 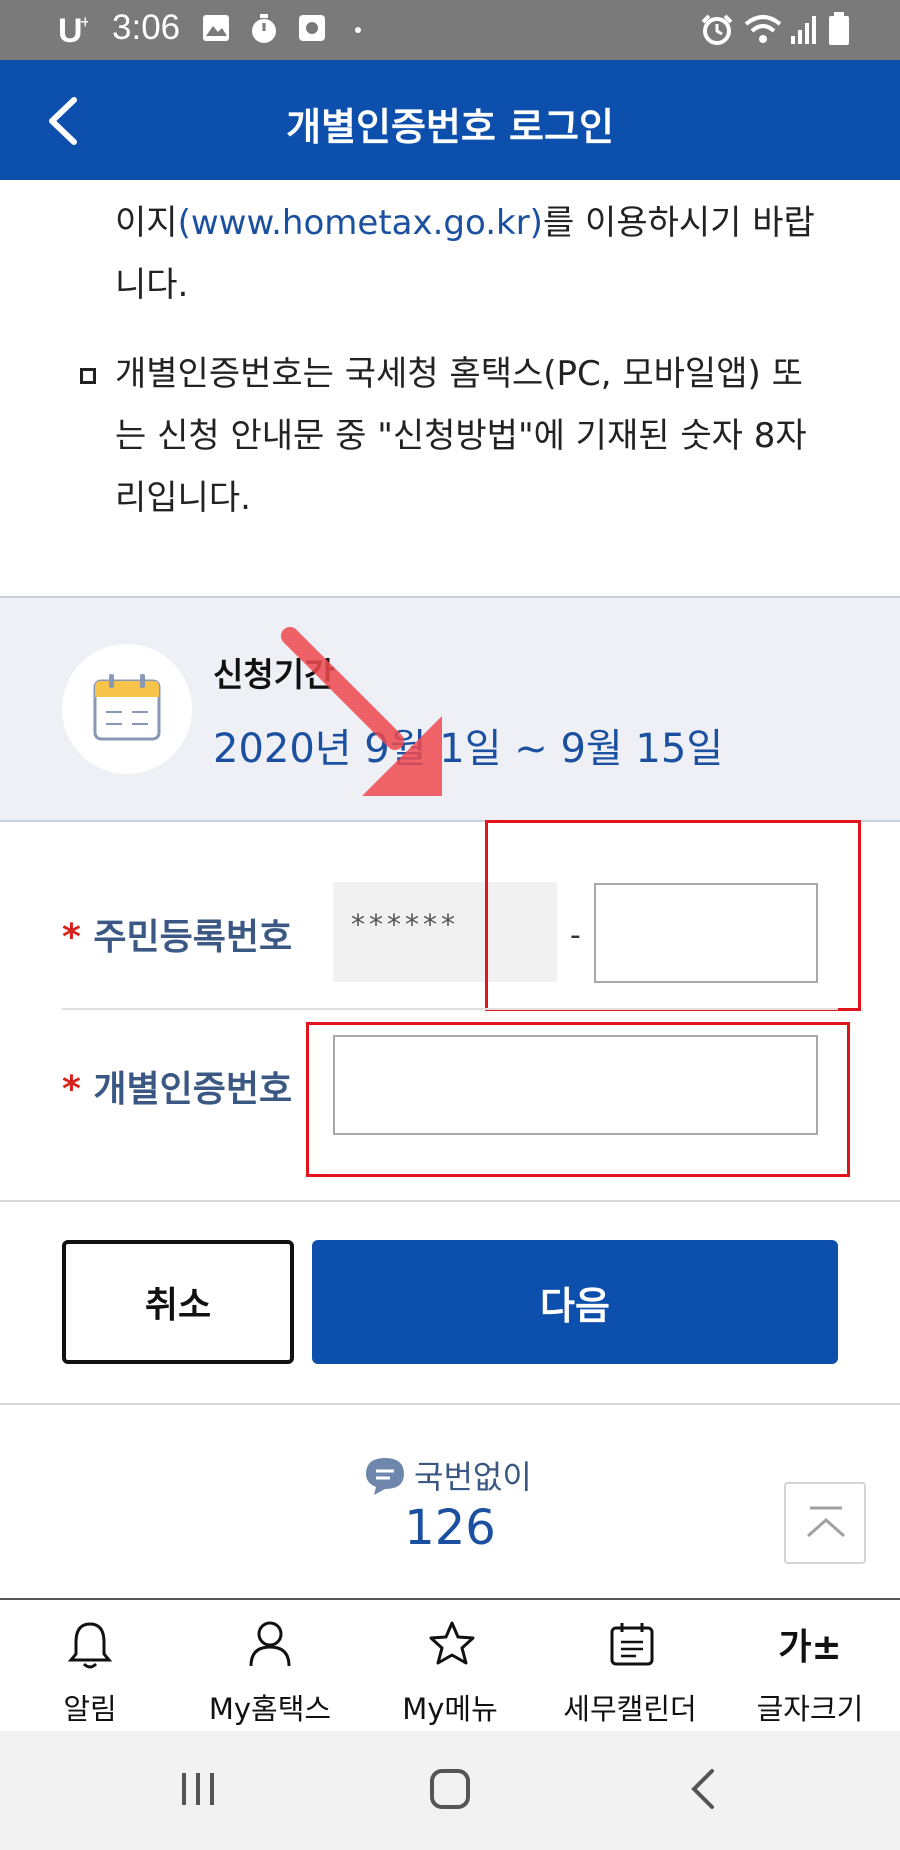 What do you see at coordinates (803, 30) in the screenshot?
I see `signal-icon` at bounding box center [803, 30].